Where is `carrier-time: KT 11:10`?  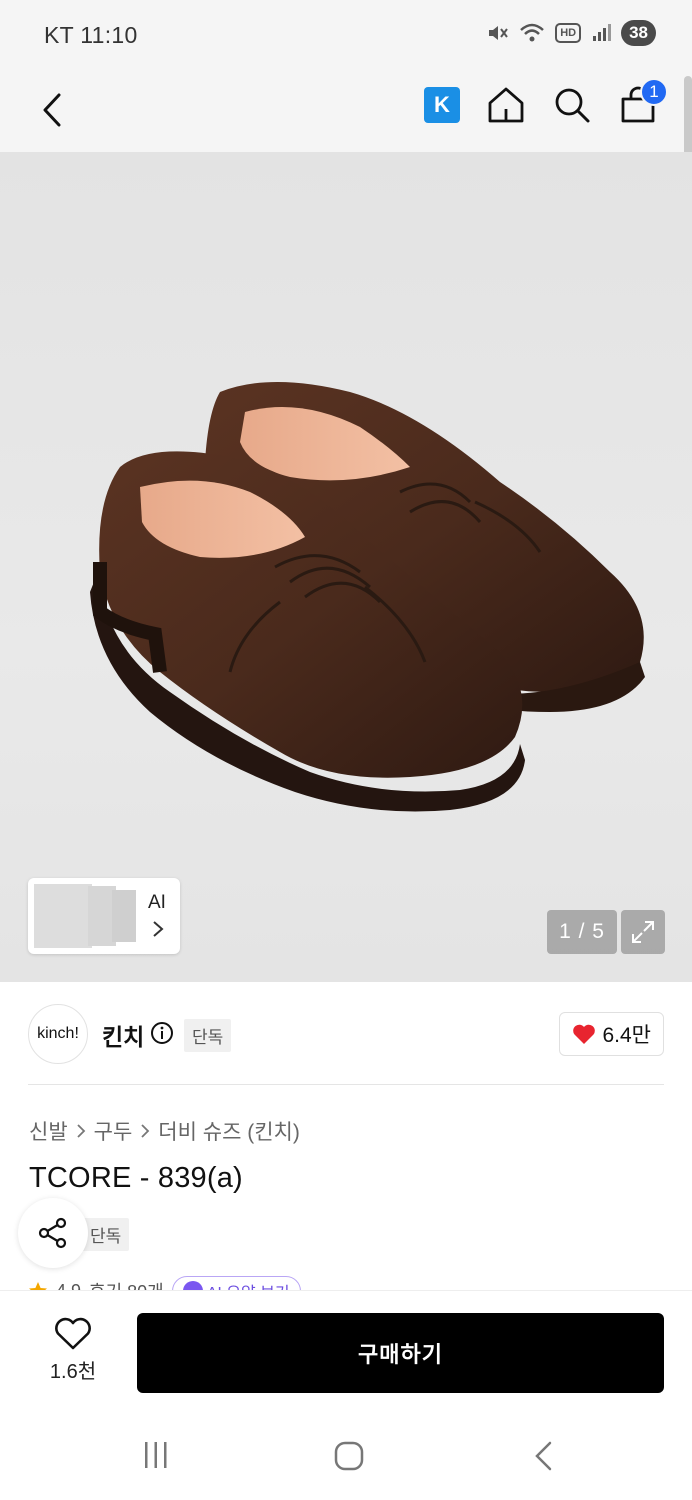 carrier-time: KT 11:10 is located at coordinates (91, 35).